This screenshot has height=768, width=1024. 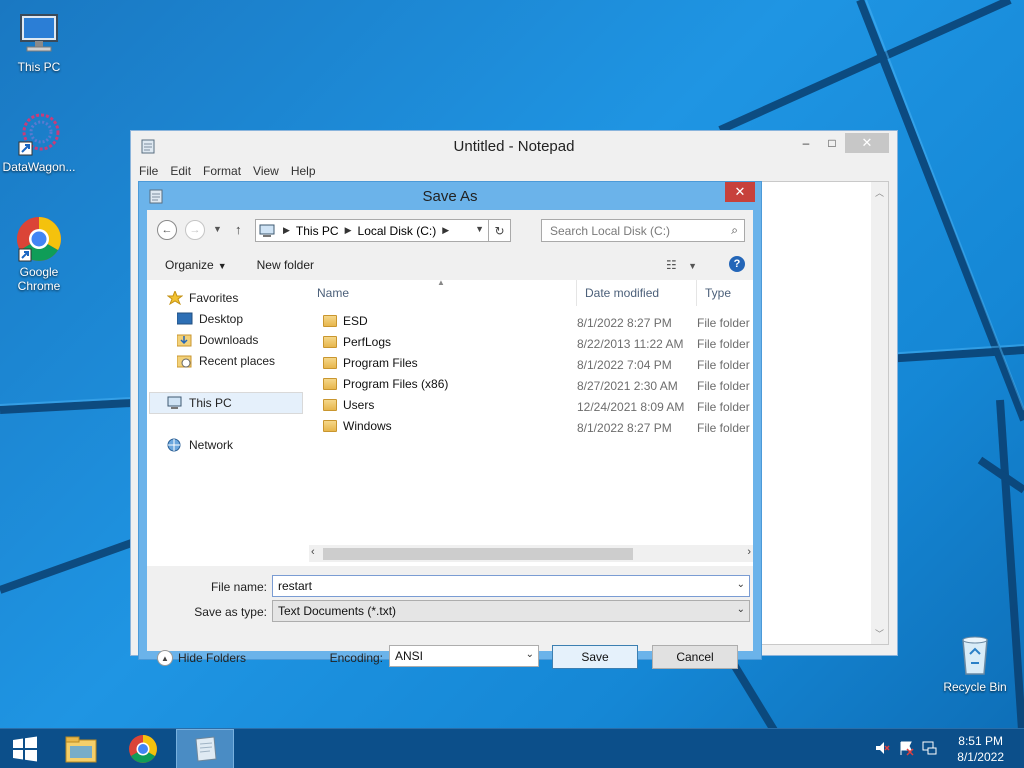 I want to click on action-center-flag-icon, so click(x=906, y=748).